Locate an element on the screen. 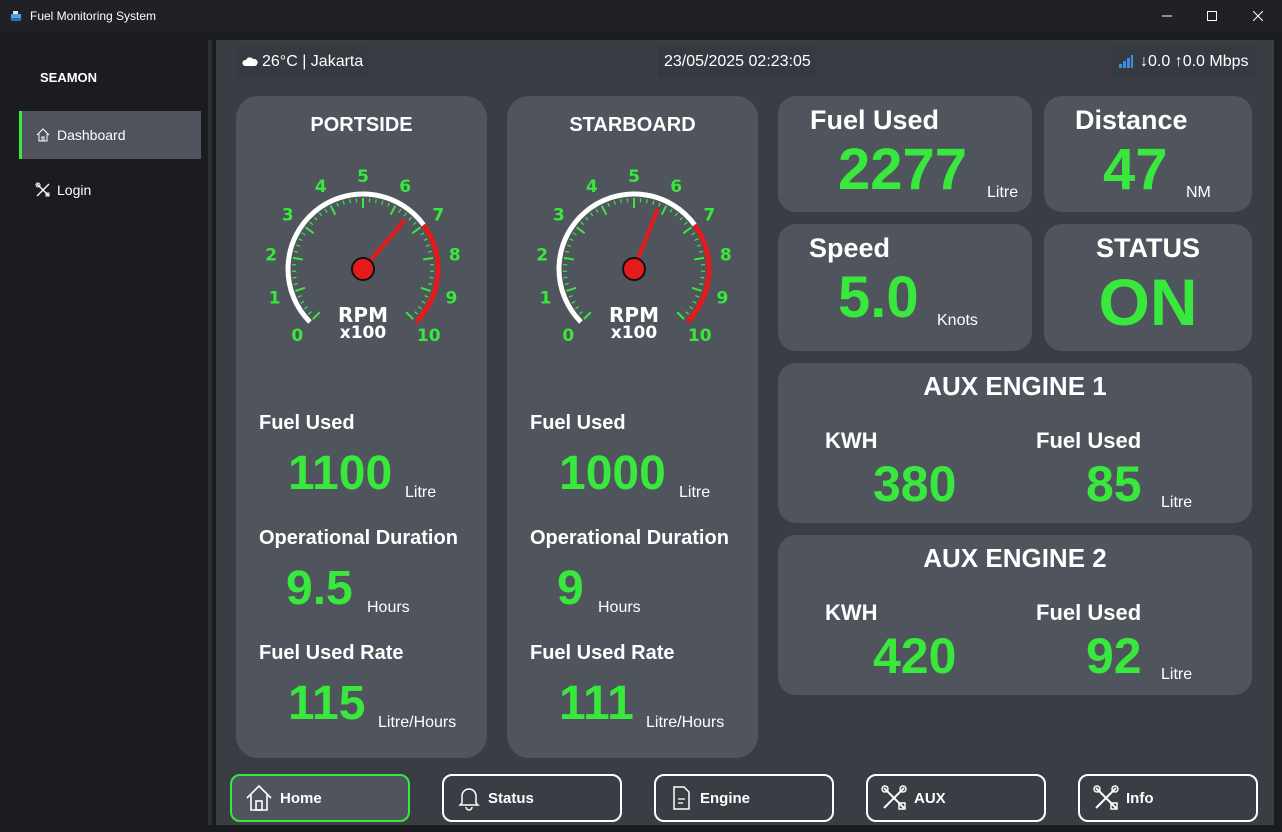 This screenshot has width=1282, height=832. engine-title: STARBOARD is located at coordinates (632, 125).